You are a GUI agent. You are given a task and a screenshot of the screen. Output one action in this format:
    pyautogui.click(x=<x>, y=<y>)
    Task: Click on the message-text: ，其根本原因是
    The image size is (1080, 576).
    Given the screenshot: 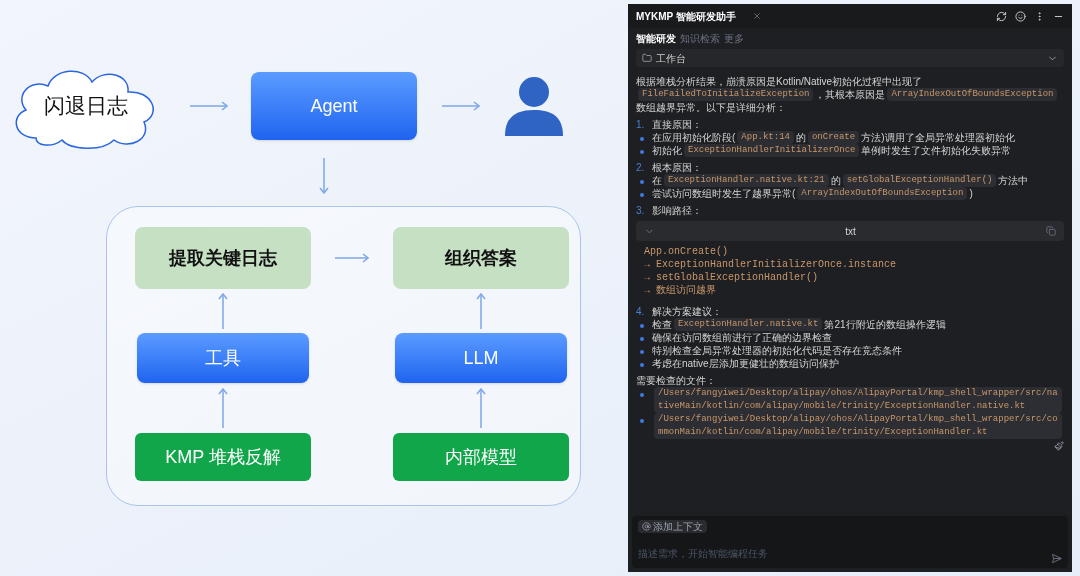 What is the action you would take?
    pyautogui.click(x=850, y=94)
    